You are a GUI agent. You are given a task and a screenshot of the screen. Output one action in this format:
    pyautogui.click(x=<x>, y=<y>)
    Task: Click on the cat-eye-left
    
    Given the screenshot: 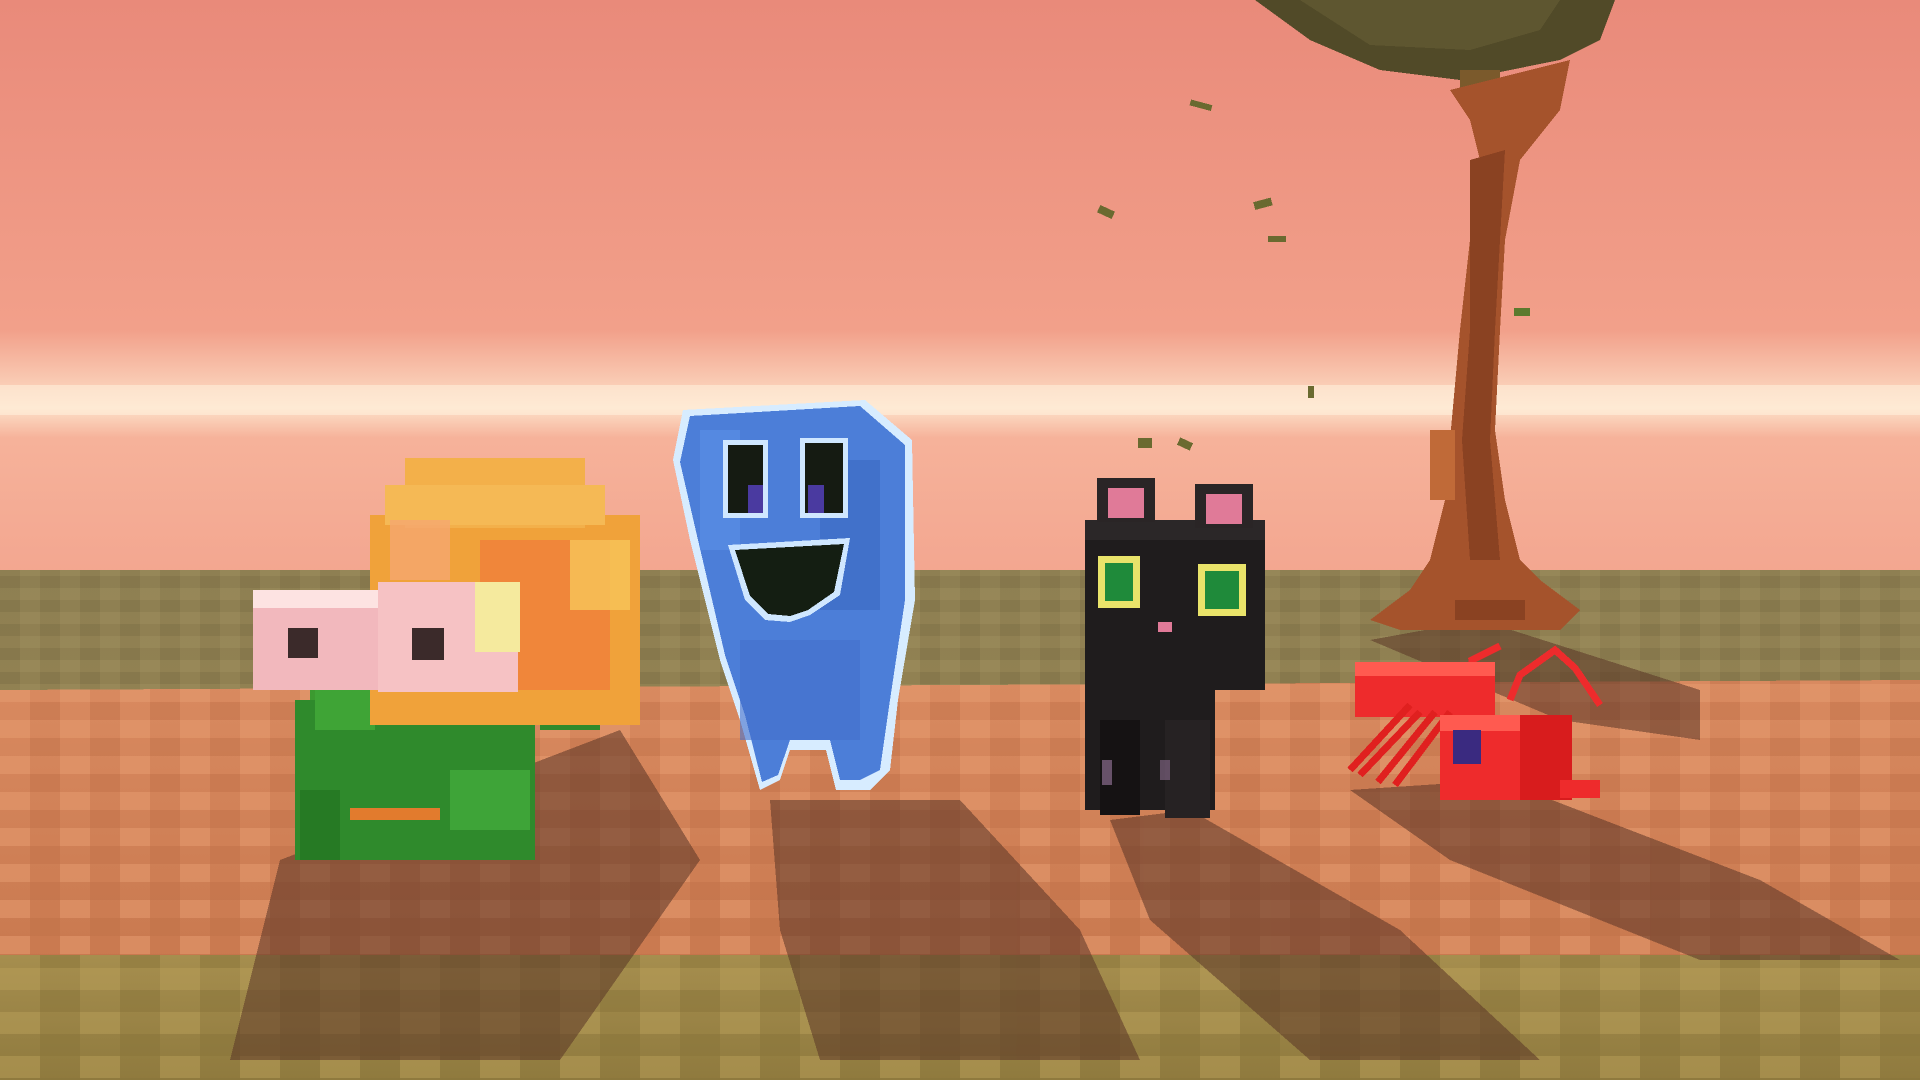 What is the action you would take?
    pyautogui.click(x=1119, y=582)
    